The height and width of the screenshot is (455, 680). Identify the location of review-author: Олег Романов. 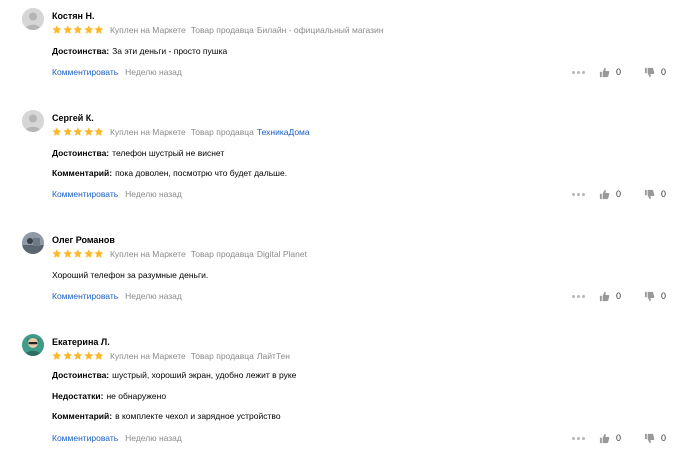
(83, 240).